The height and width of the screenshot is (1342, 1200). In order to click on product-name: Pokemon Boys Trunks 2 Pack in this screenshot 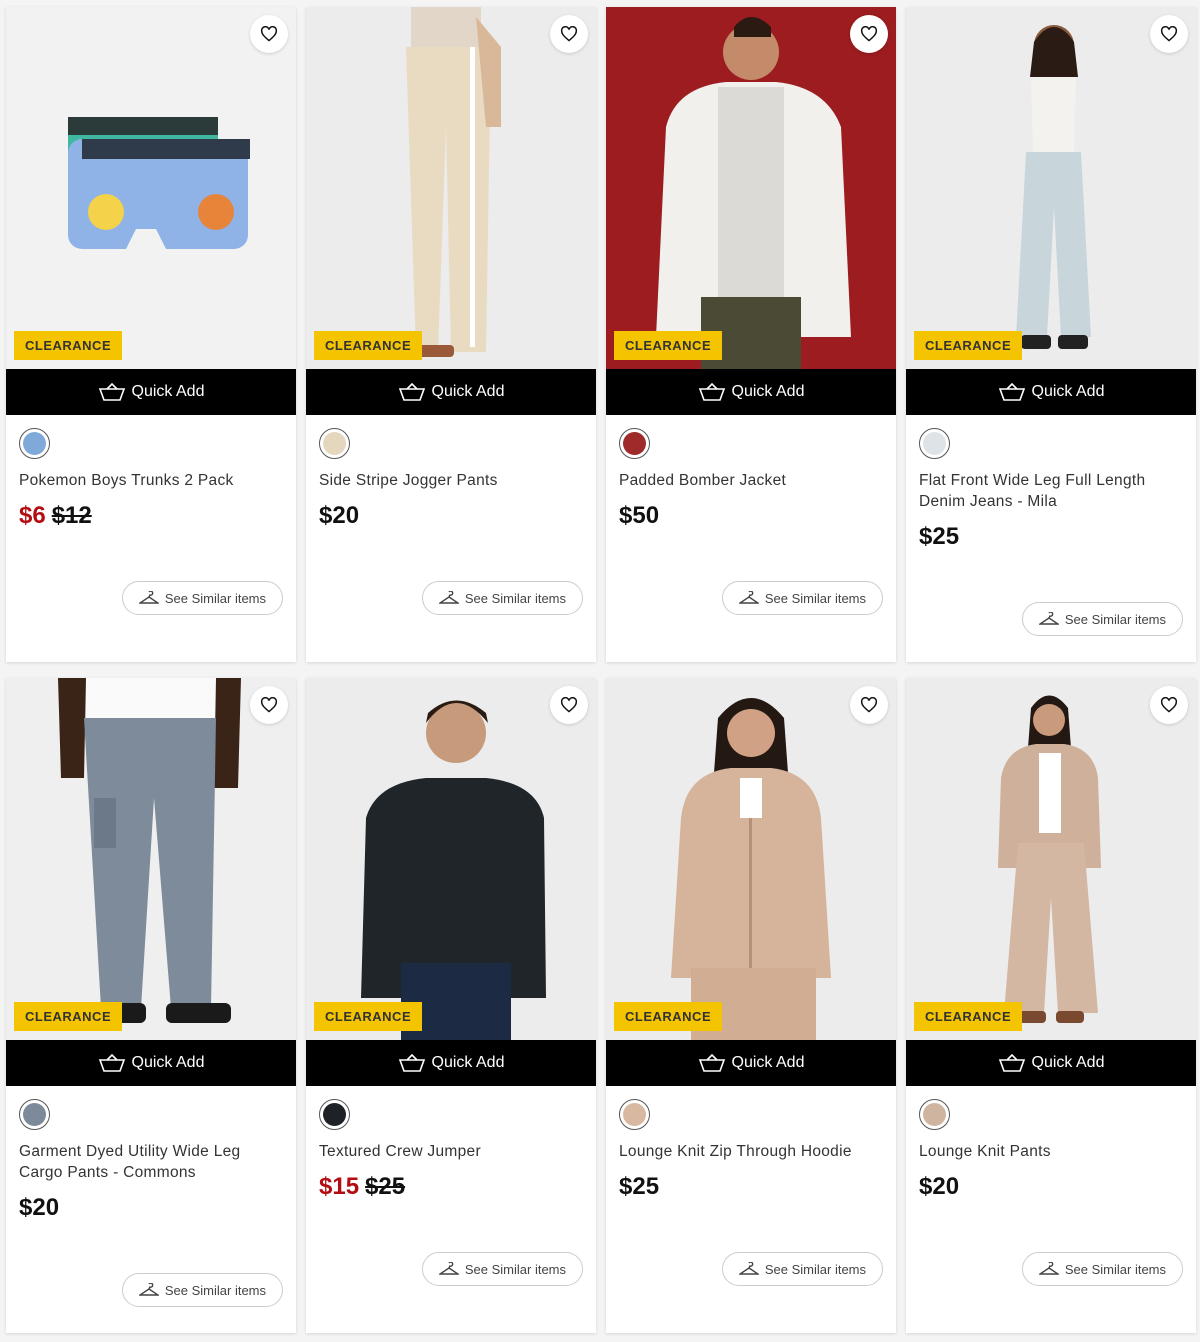, I will do `click(151, 480)`.